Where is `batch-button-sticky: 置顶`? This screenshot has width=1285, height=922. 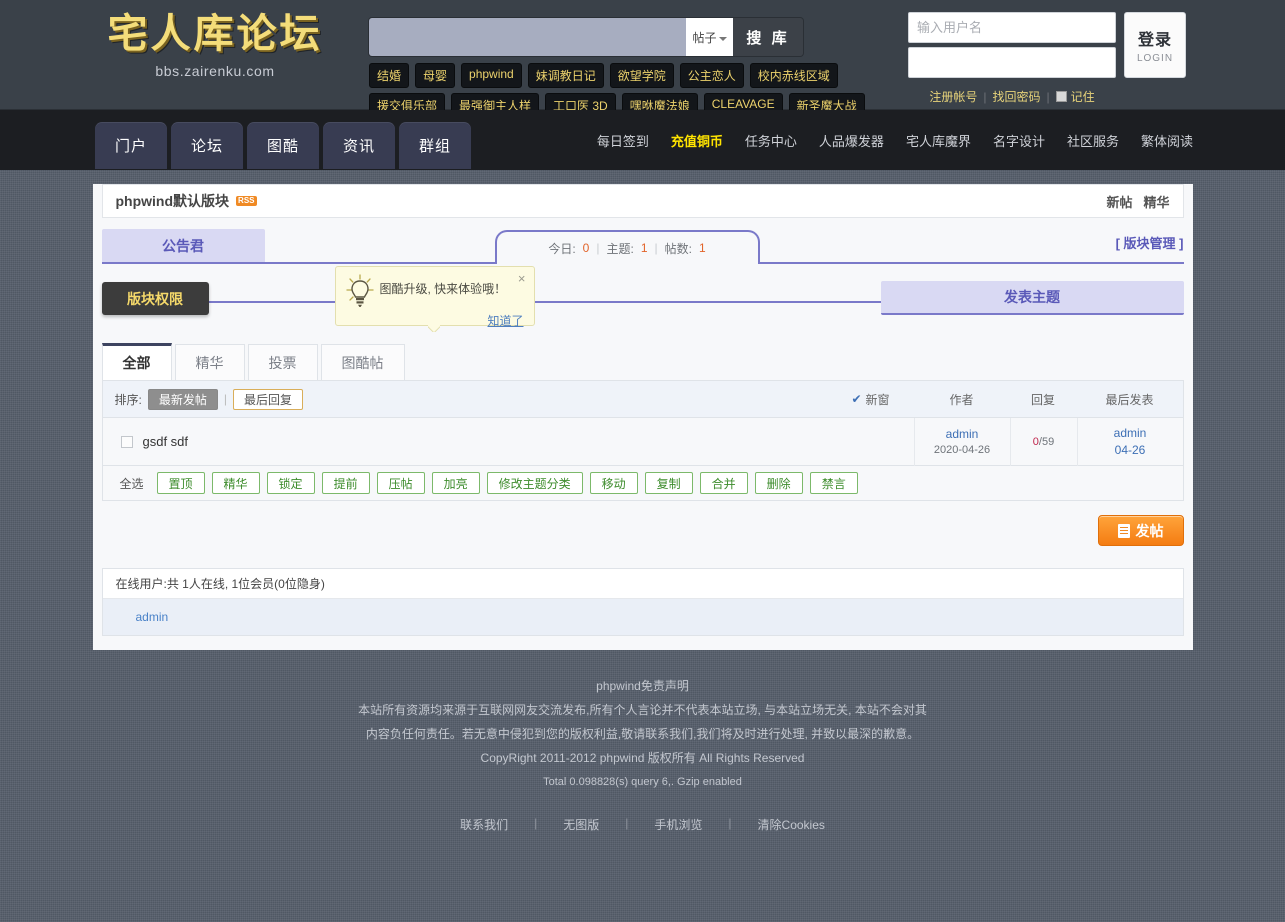
batch-button-sticky: 置顶 is located at coordinates (180, 483).